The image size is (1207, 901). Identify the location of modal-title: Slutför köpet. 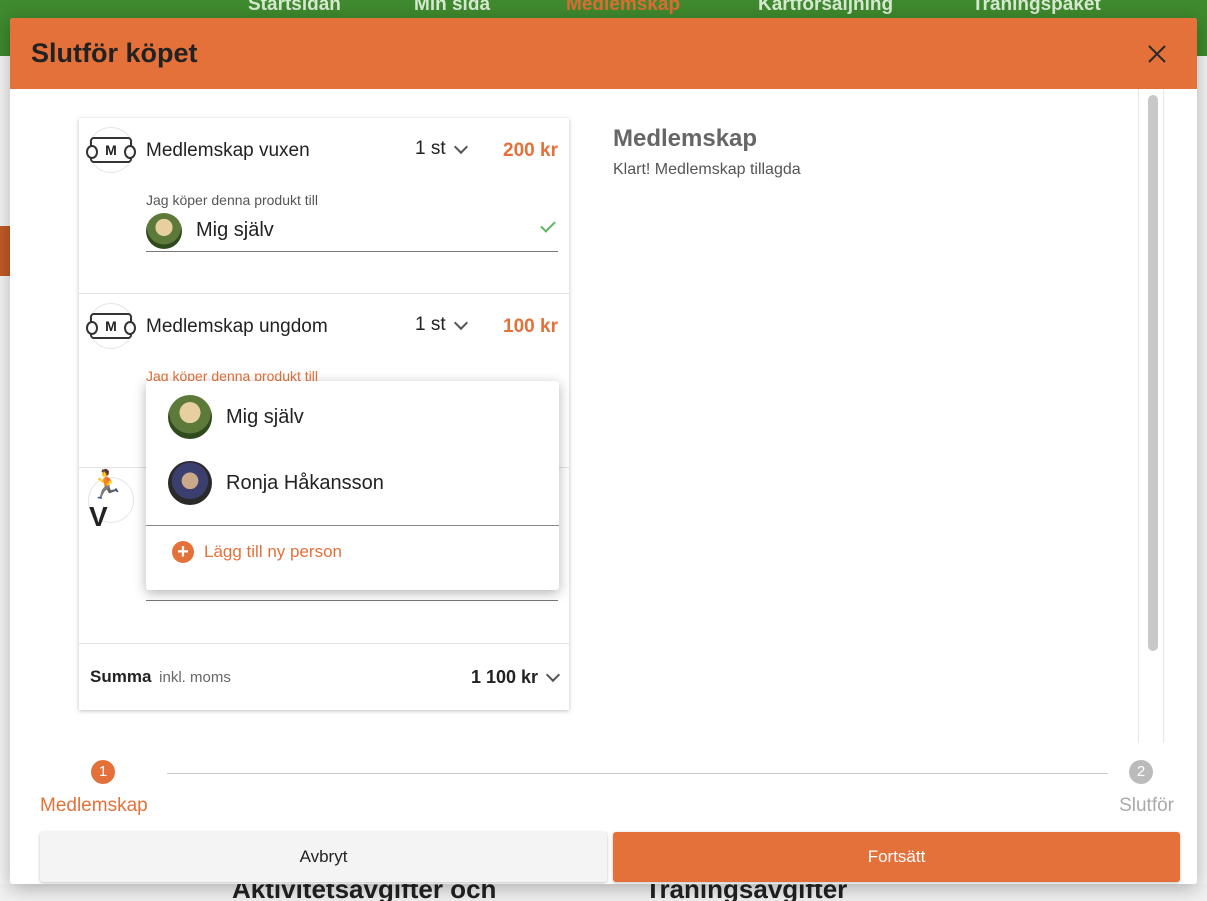
(114, 53).